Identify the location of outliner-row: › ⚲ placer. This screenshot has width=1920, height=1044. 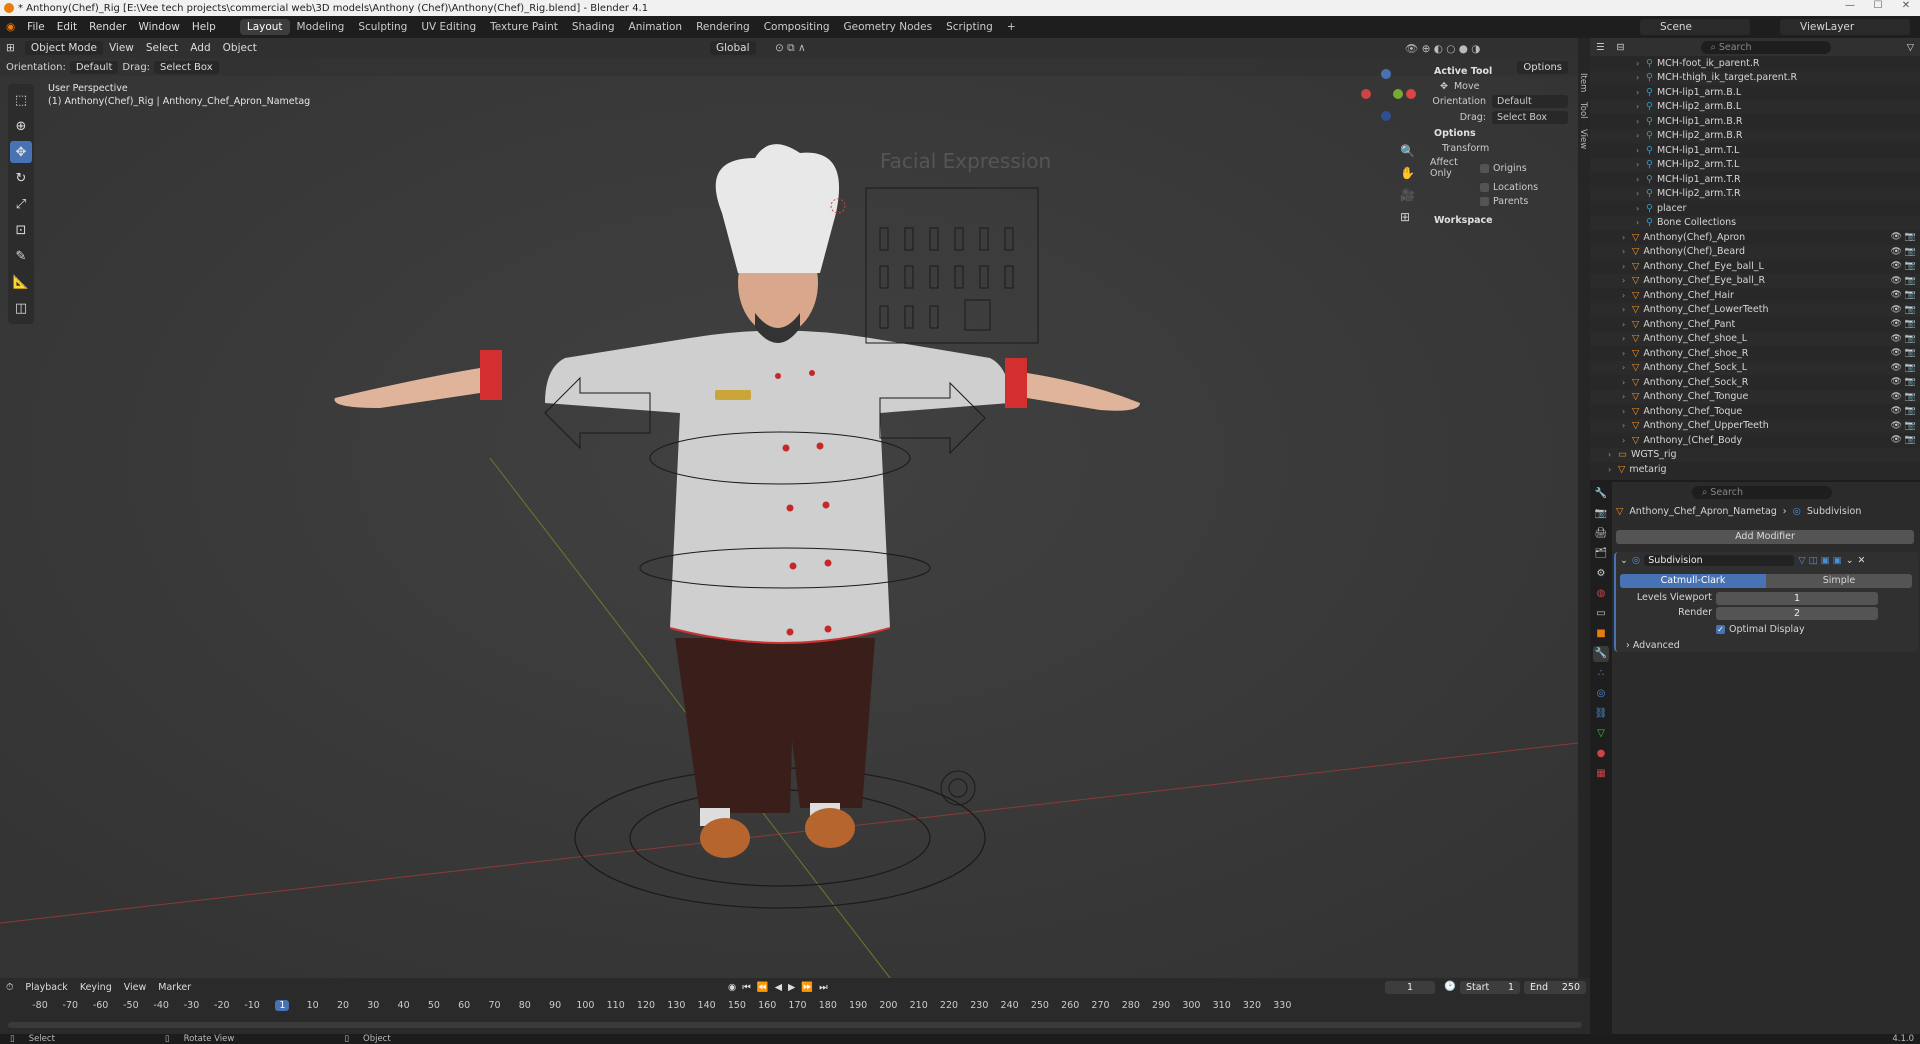
(1755, 208).